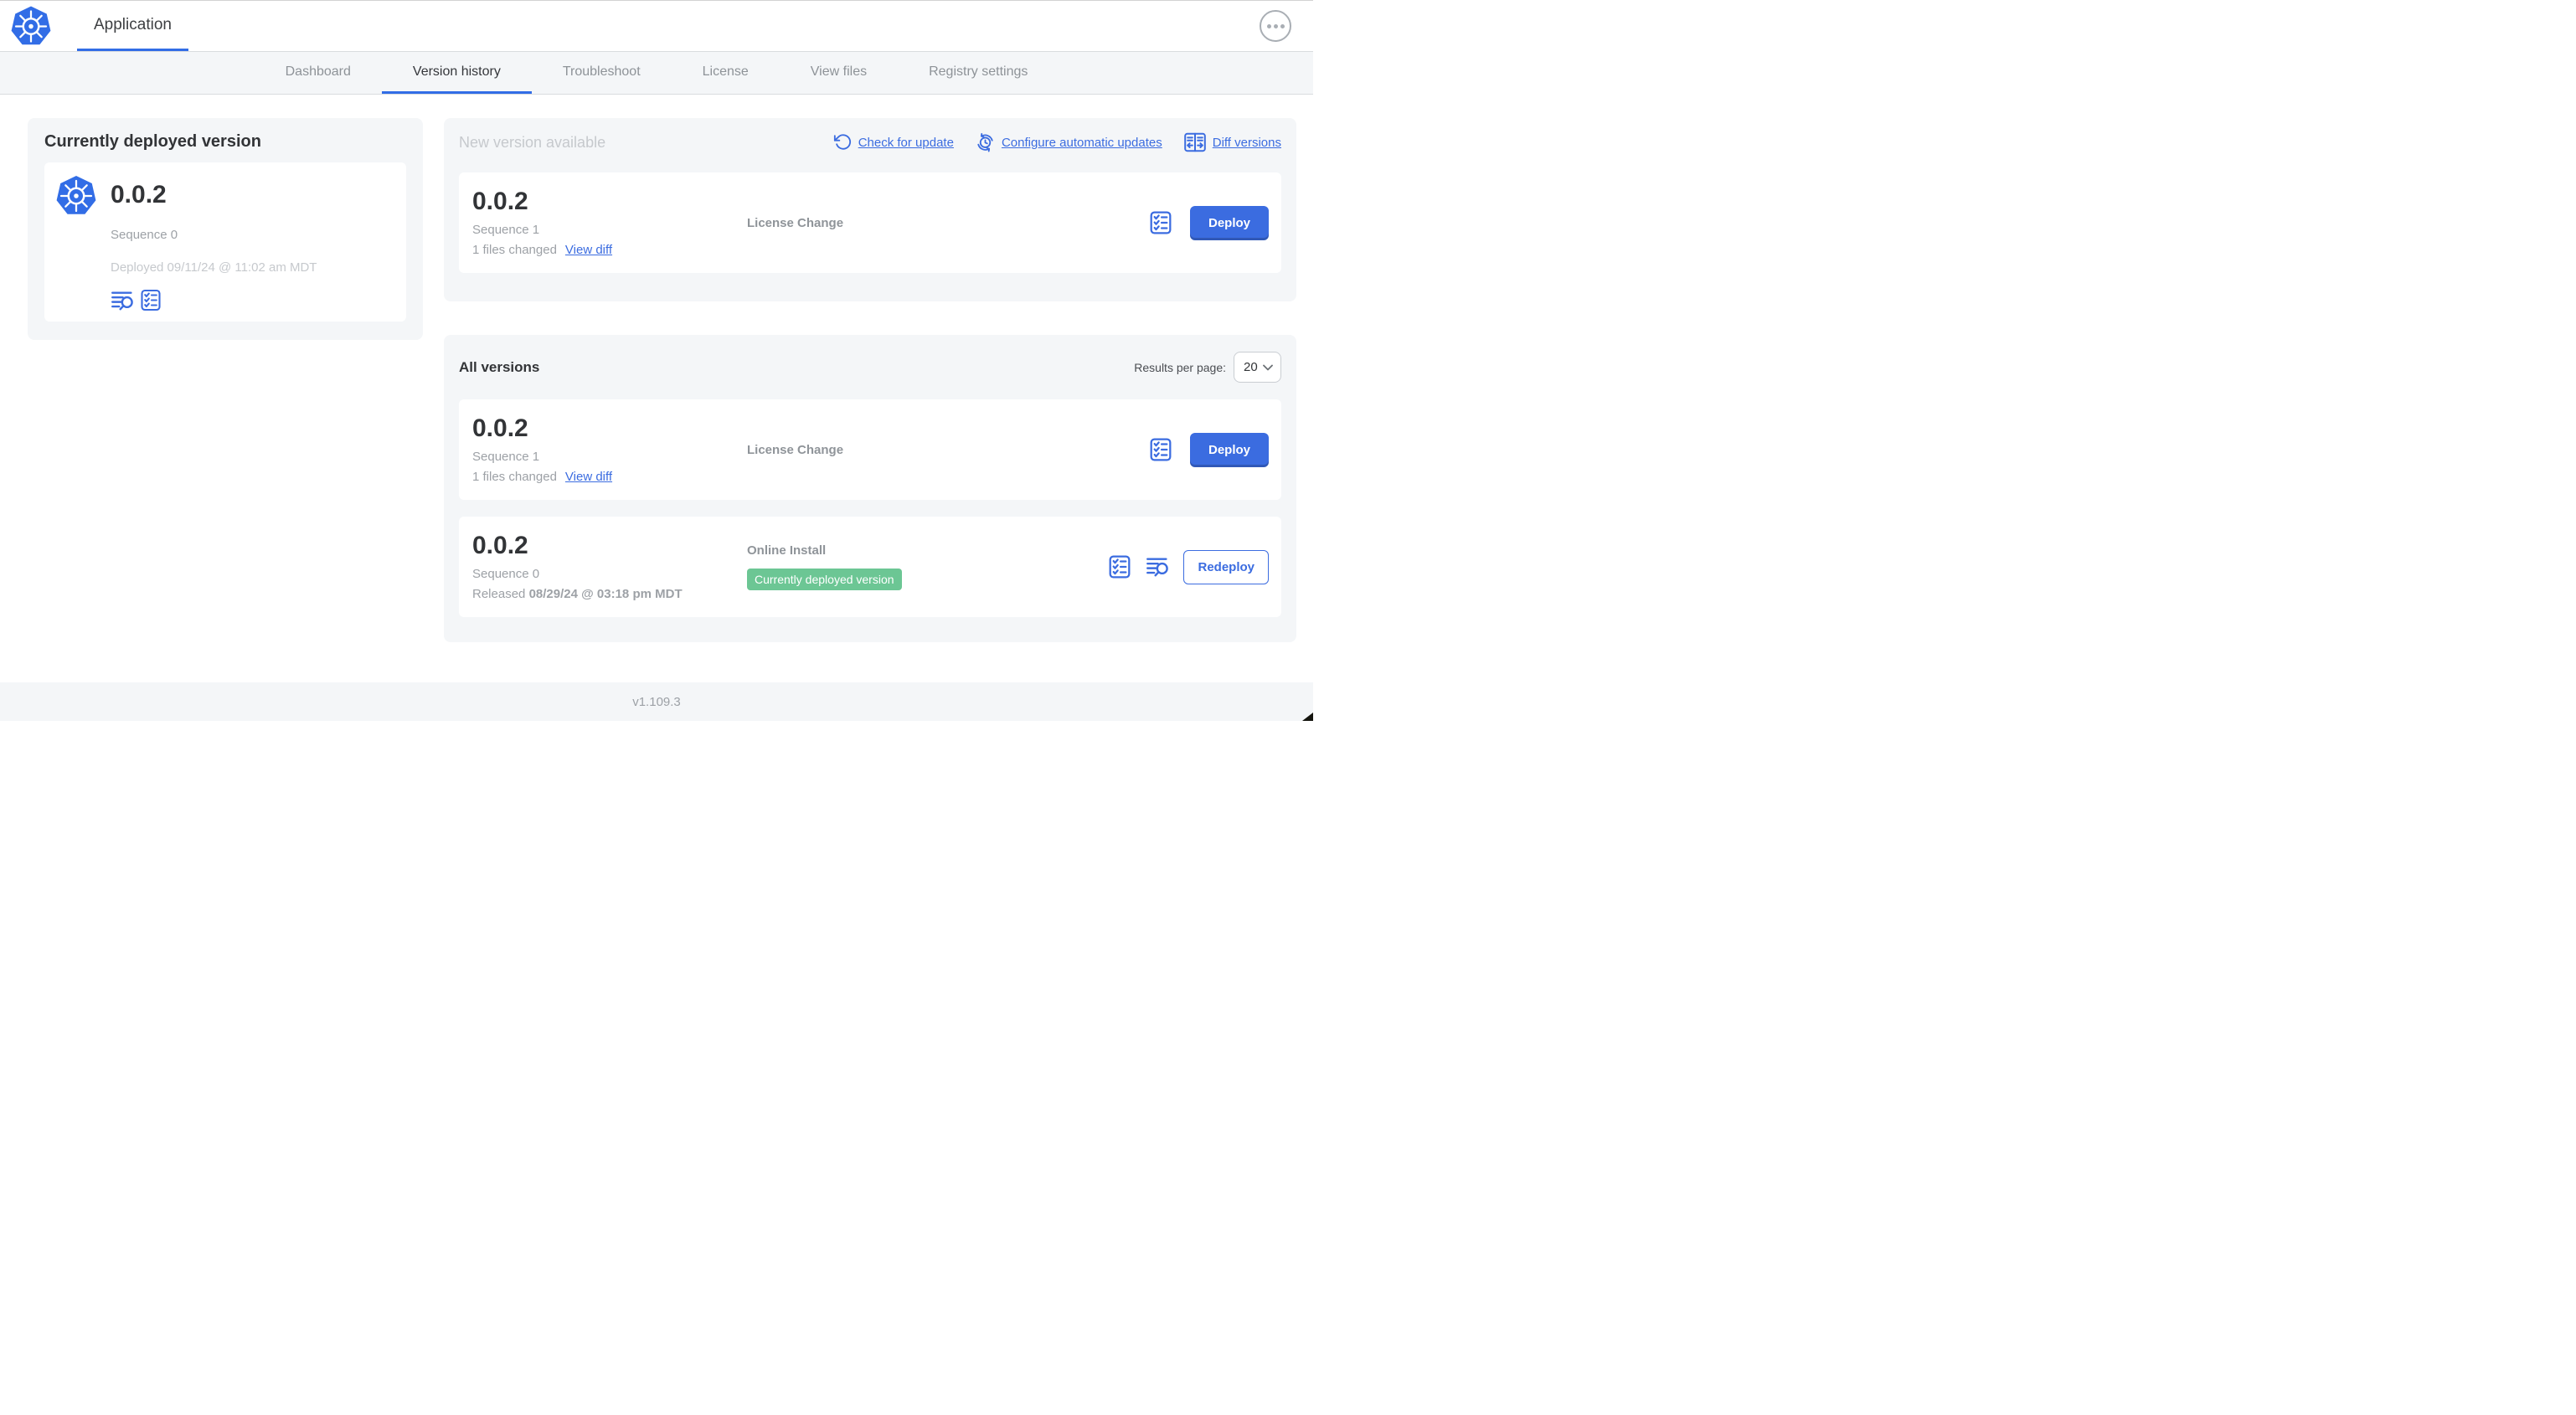 Image resolution: width=2576 pixels, height=1415 pixels. I want to click on new-version-title: New version available, so click(532, 142).